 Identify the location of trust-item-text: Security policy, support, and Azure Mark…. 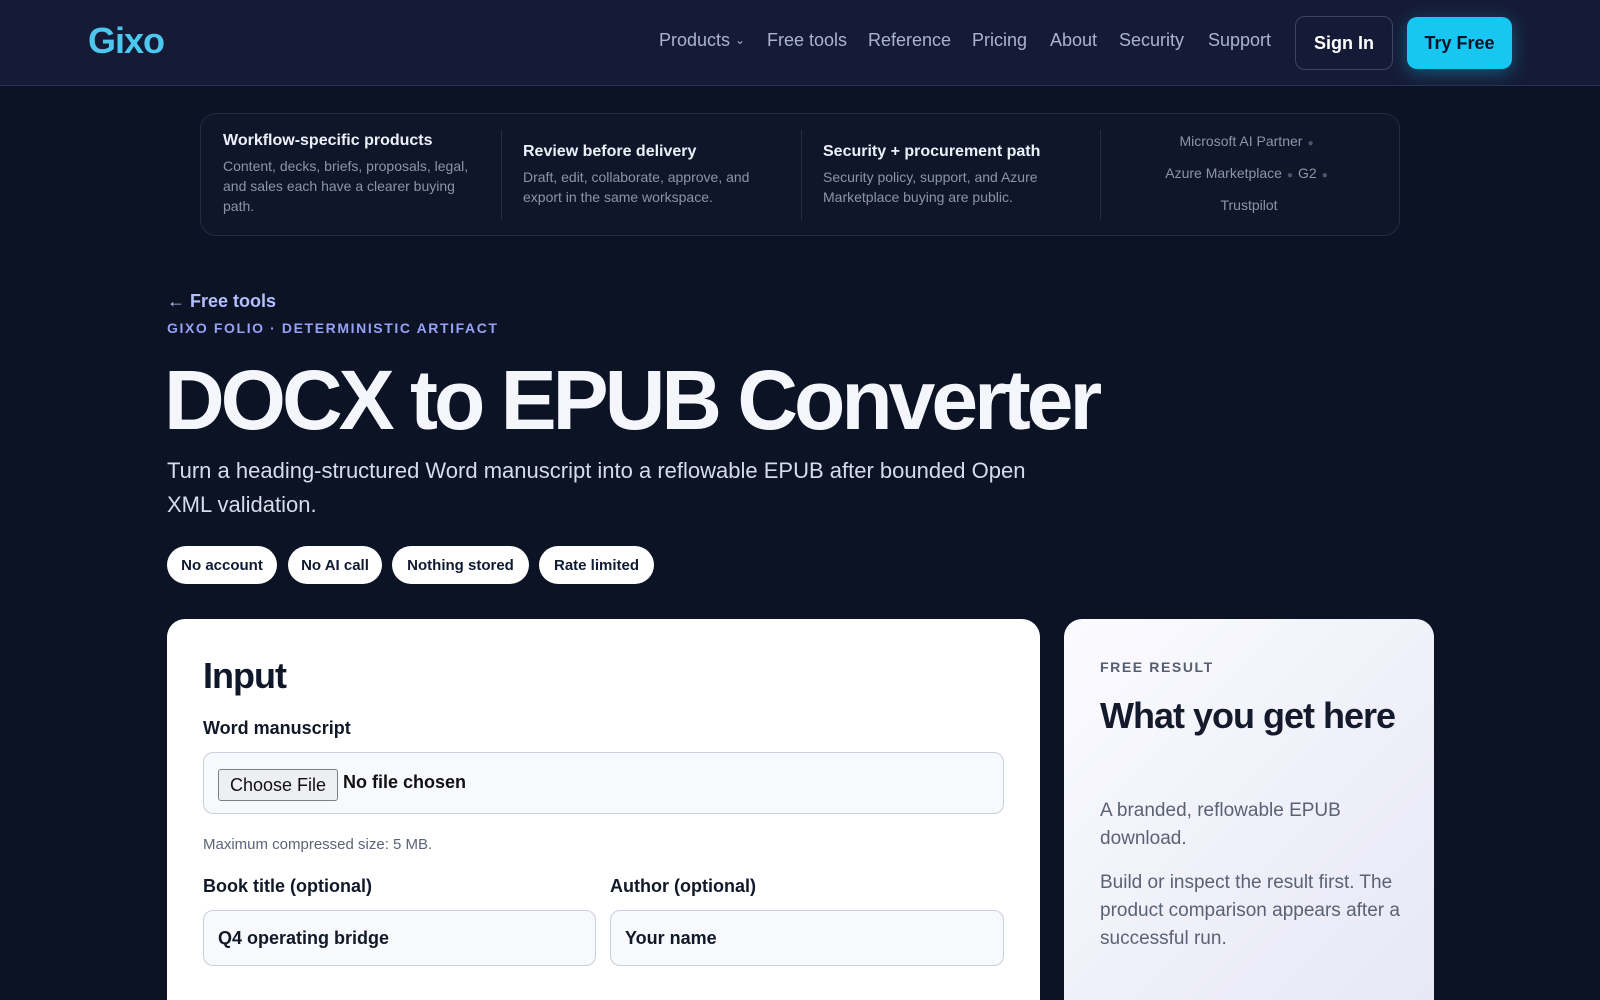
(930, 187).